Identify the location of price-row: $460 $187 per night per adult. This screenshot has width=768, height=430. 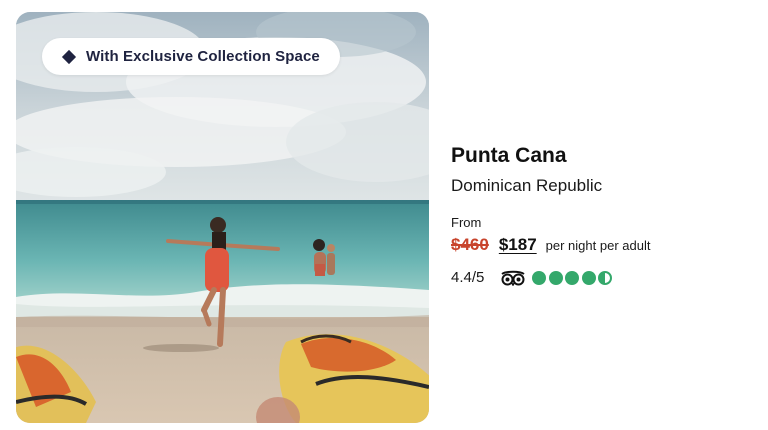
(601, 245).